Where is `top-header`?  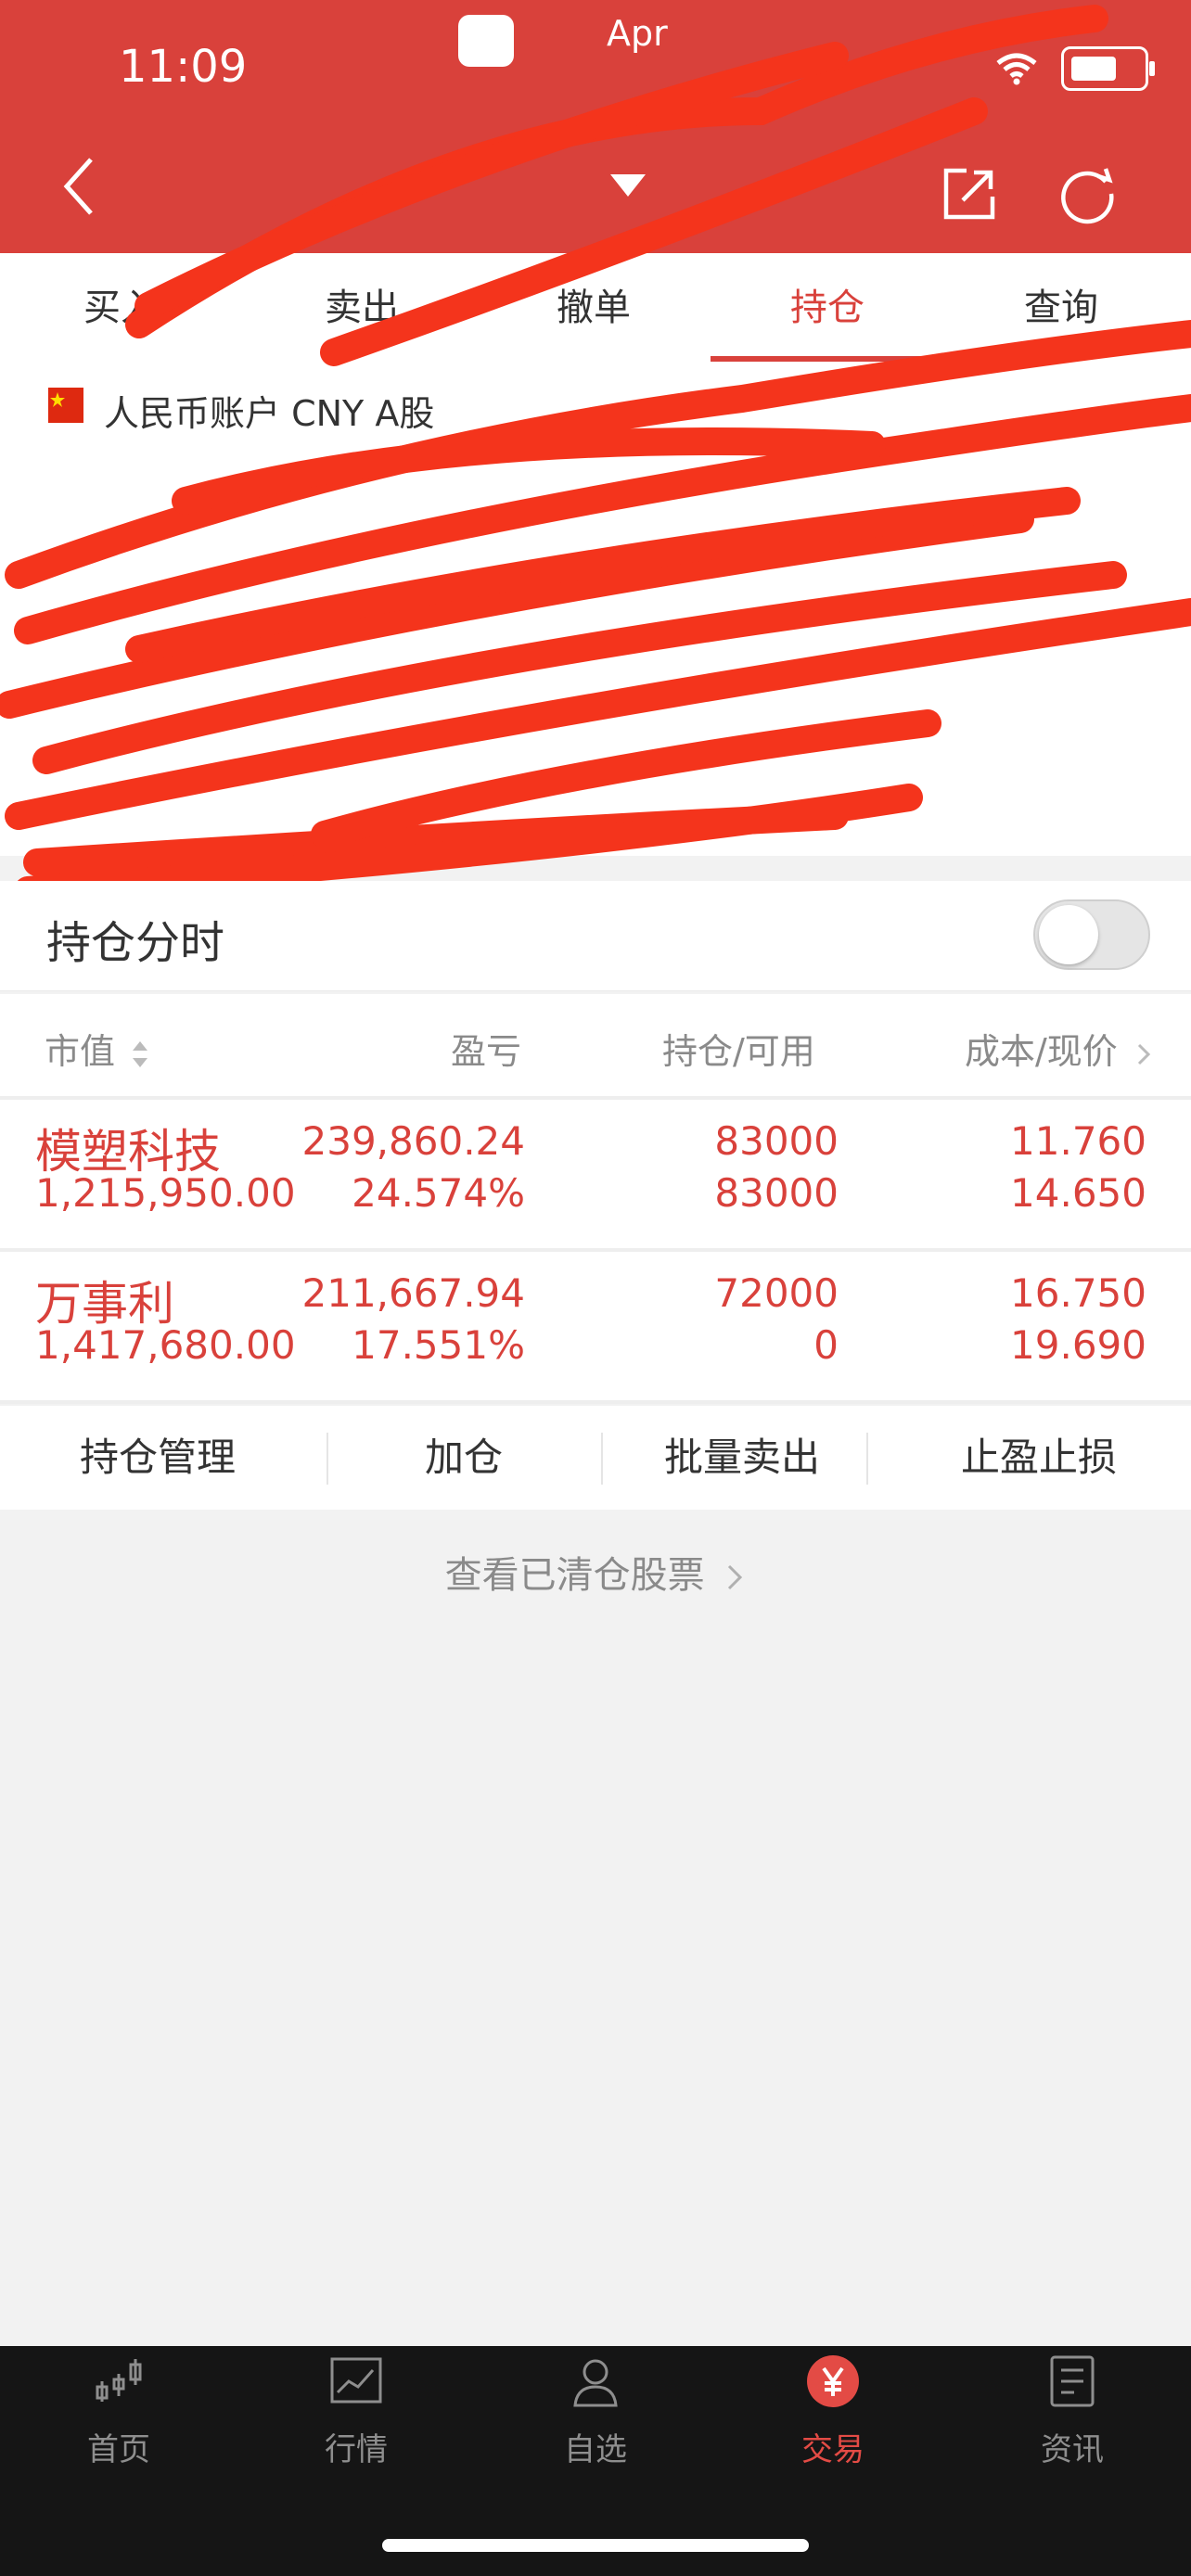 top-header is located at coordinates (595, 126).